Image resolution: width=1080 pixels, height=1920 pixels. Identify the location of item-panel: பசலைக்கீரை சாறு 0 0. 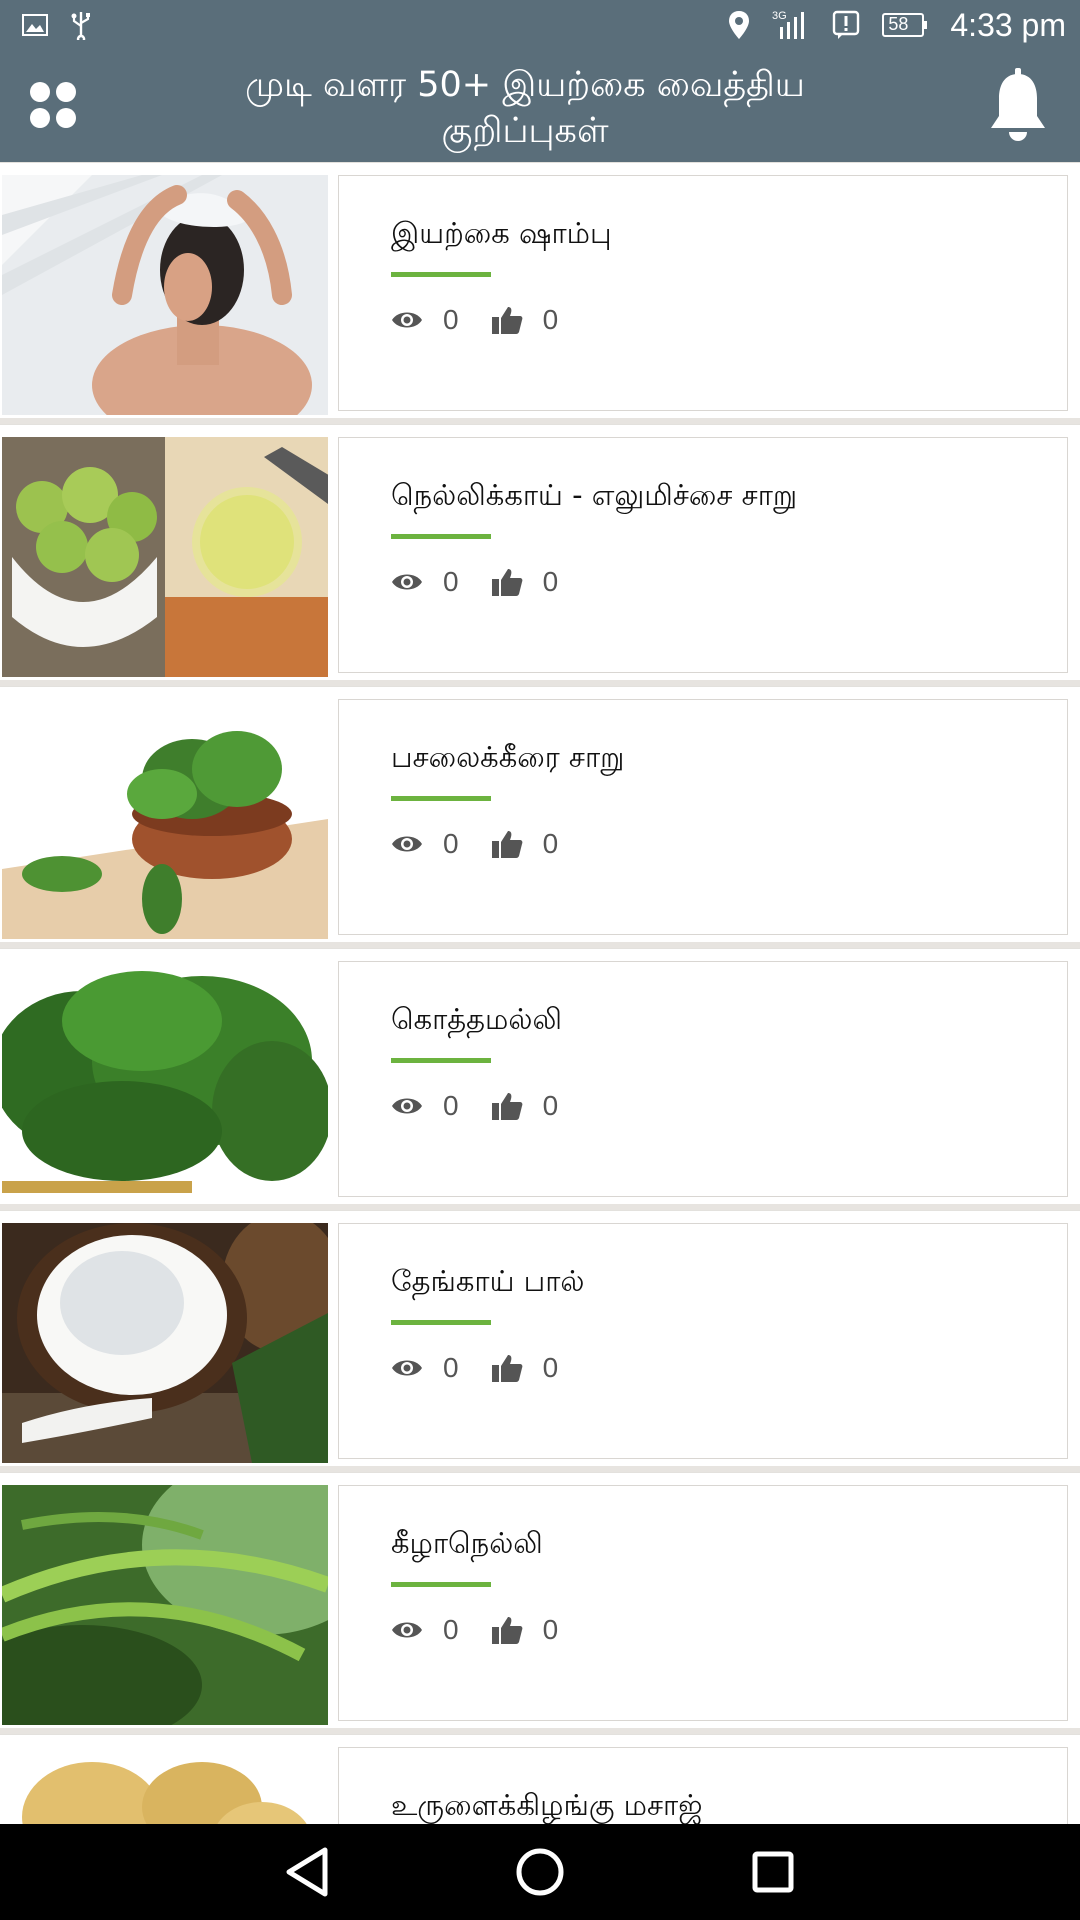
(703, 817).